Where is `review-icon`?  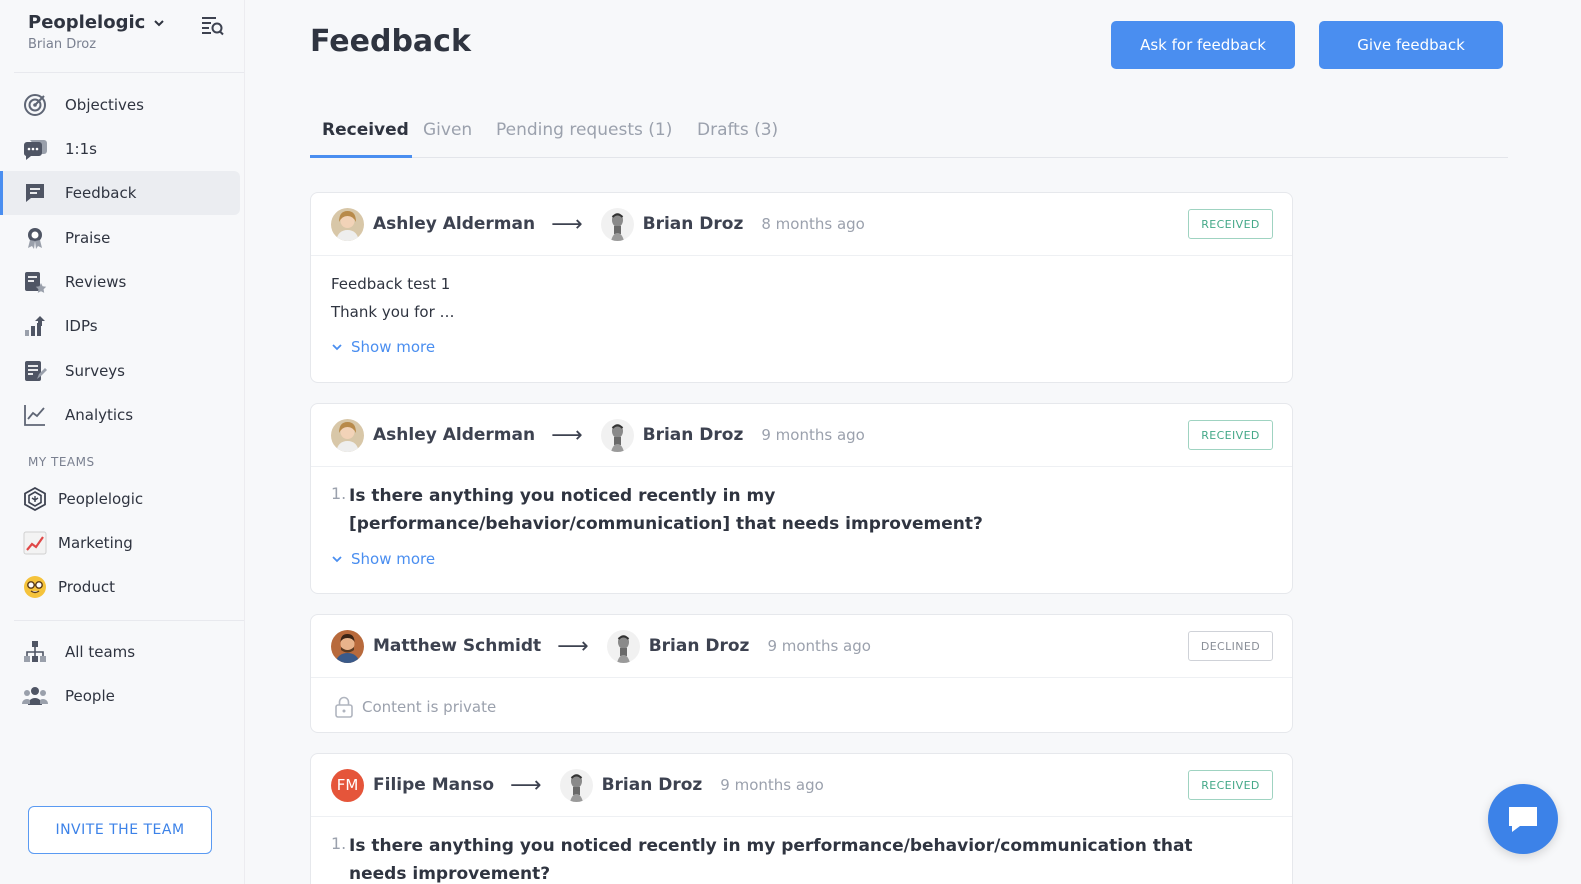
review-icon is located at coordinates (35, 282).